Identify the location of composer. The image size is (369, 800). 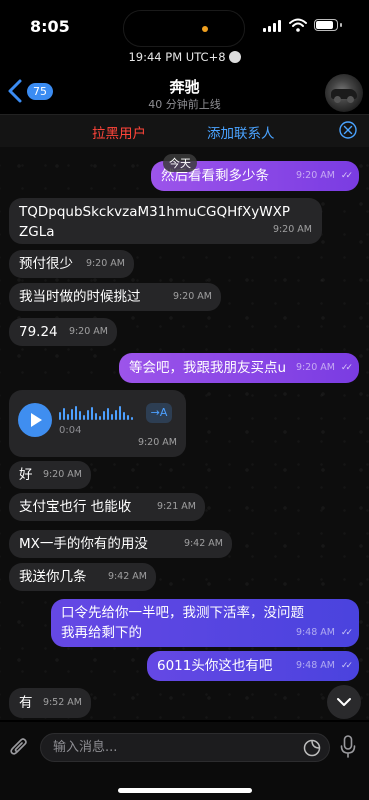
(184, 761).